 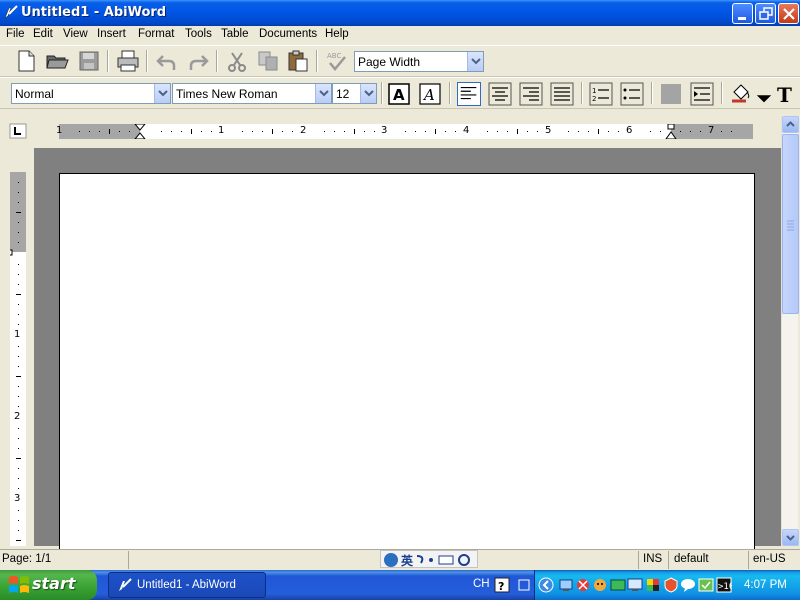 I want to click on menu-format: Format, so click(x=156, y=34).